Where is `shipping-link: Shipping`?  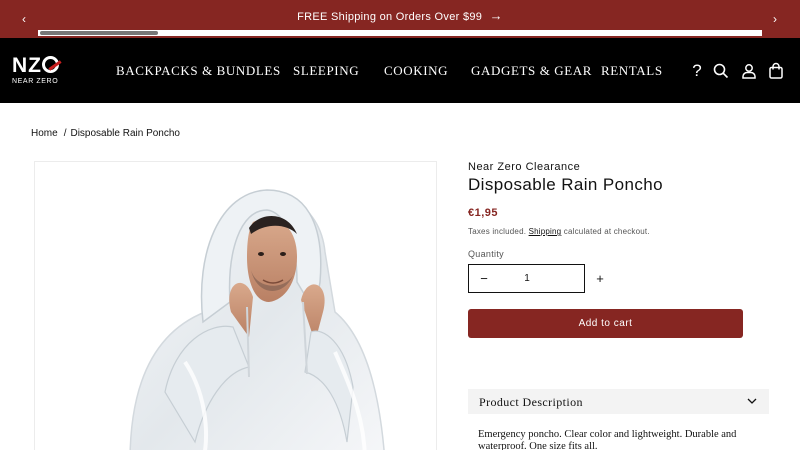
shipping-link: Shipping is located at coordinates (545, 231).